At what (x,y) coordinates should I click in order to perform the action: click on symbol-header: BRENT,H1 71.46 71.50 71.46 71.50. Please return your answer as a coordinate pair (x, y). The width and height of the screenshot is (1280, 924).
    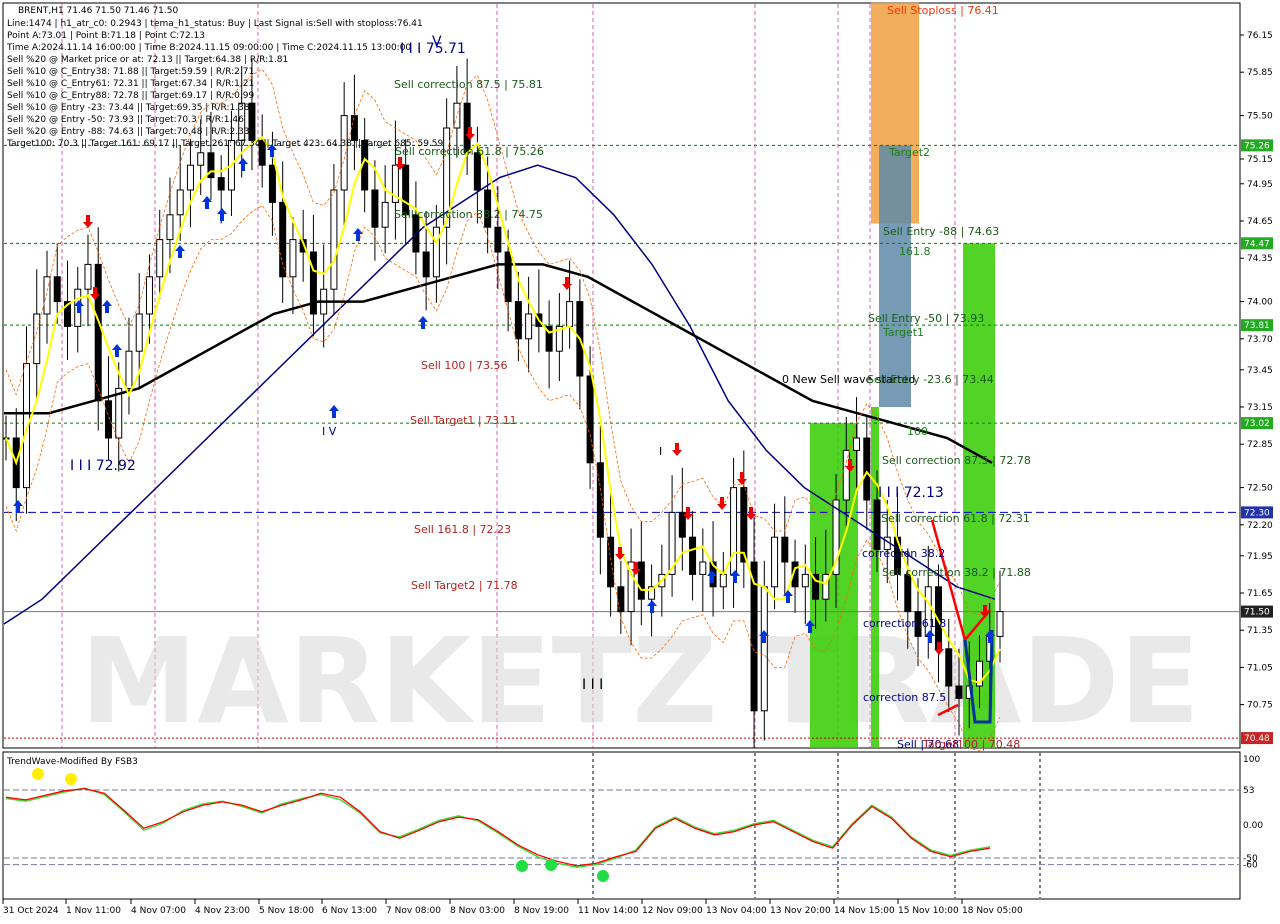
    Looking at the image, I should click on (98, 11).